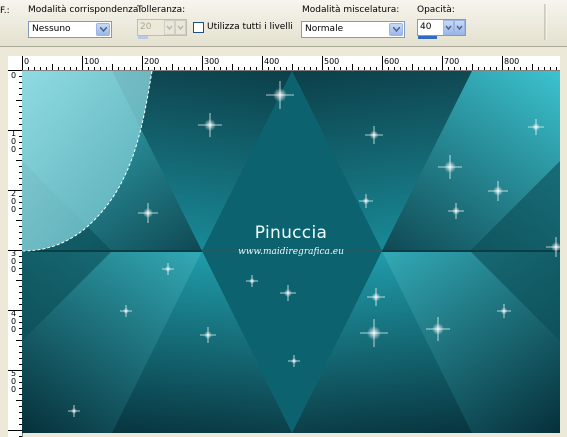  Describe the element at coordinates (548, 22) in the screenshot. I see `toolbar-overflow-icon` at that location.